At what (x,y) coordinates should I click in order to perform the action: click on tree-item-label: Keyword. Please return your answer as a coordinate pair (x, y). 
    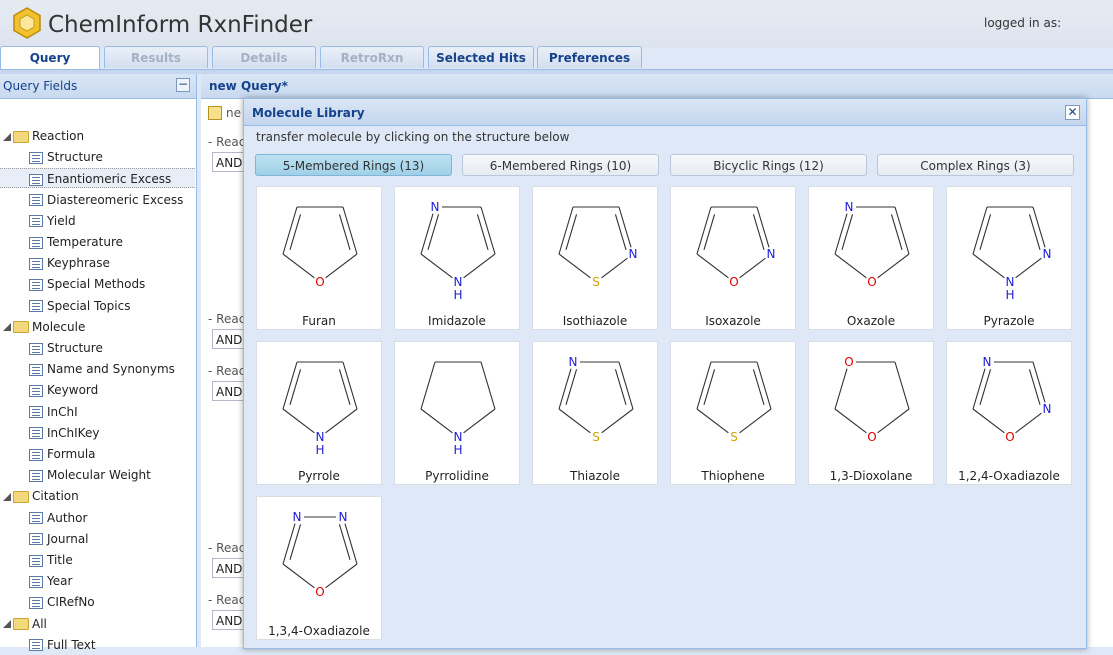
    Looking at the image, I should click on (73, 390).